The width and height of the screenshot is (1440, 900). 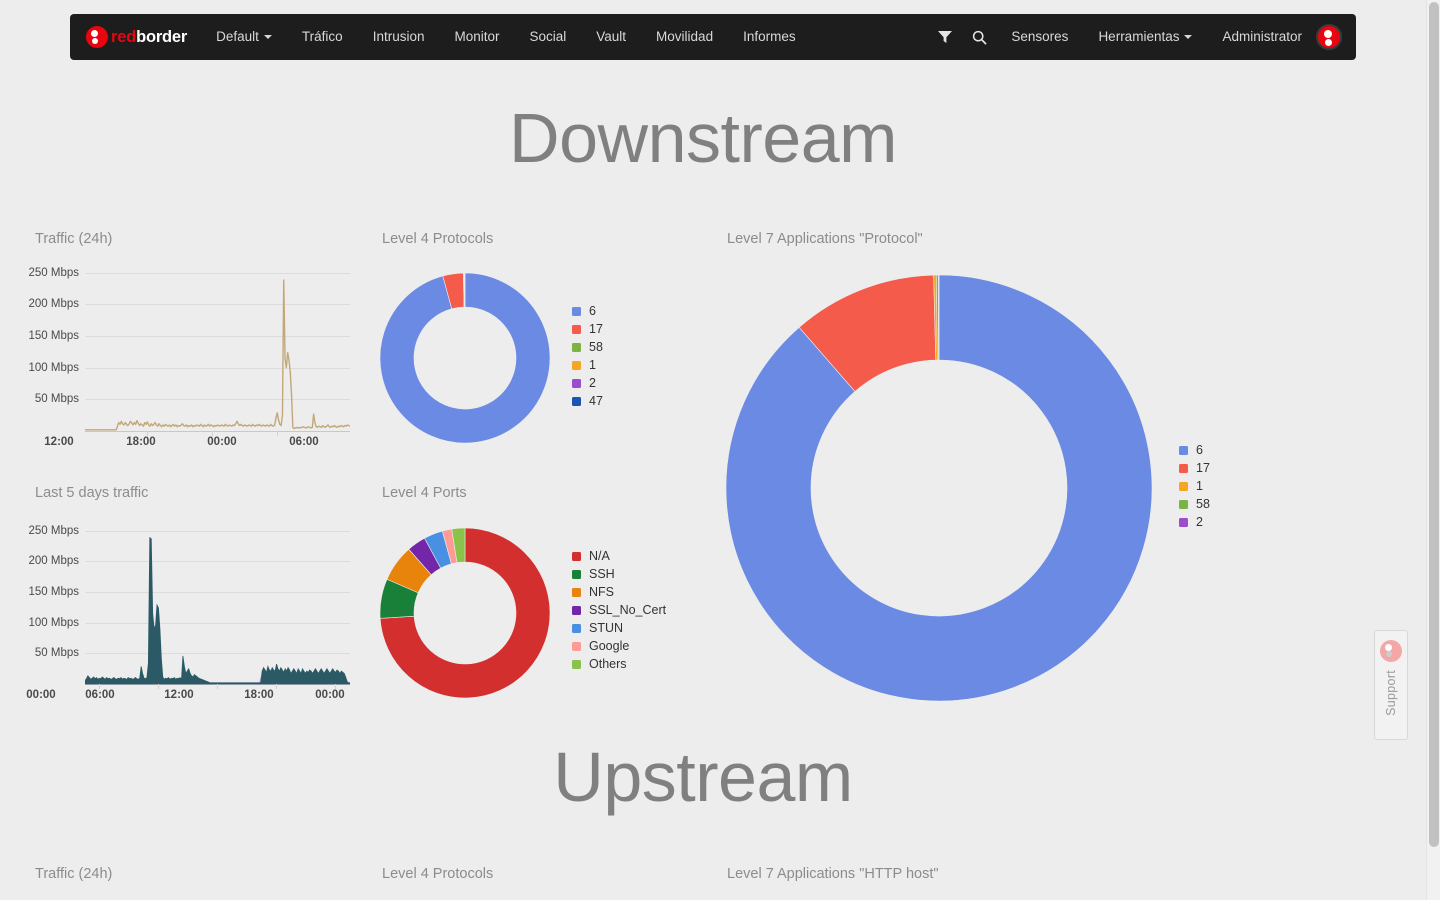 I want to click on legend-label: Google, so click(x=609, y=646).